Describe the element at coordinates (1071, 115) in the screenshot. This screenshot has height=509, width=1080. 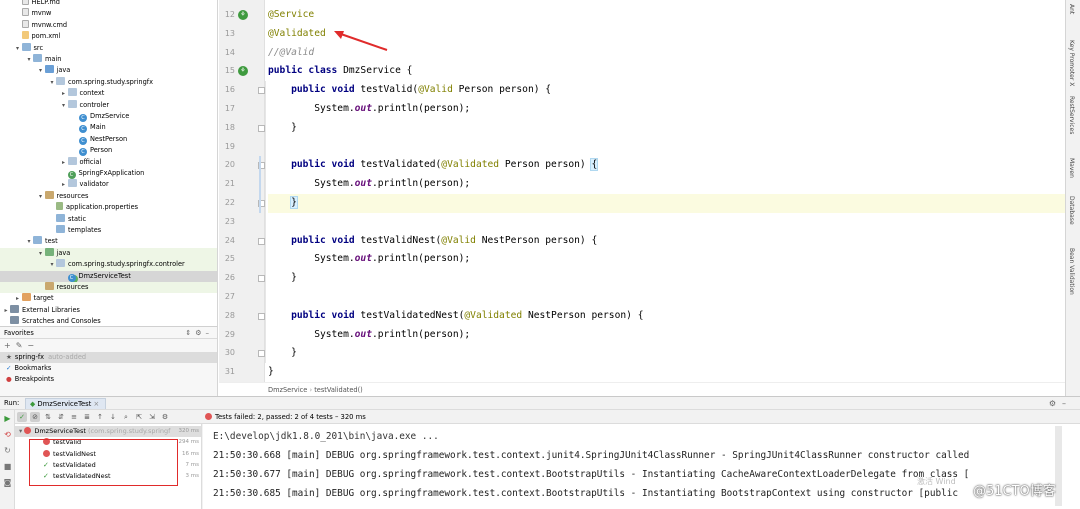
I see `side-tab: RestServices` at that location.